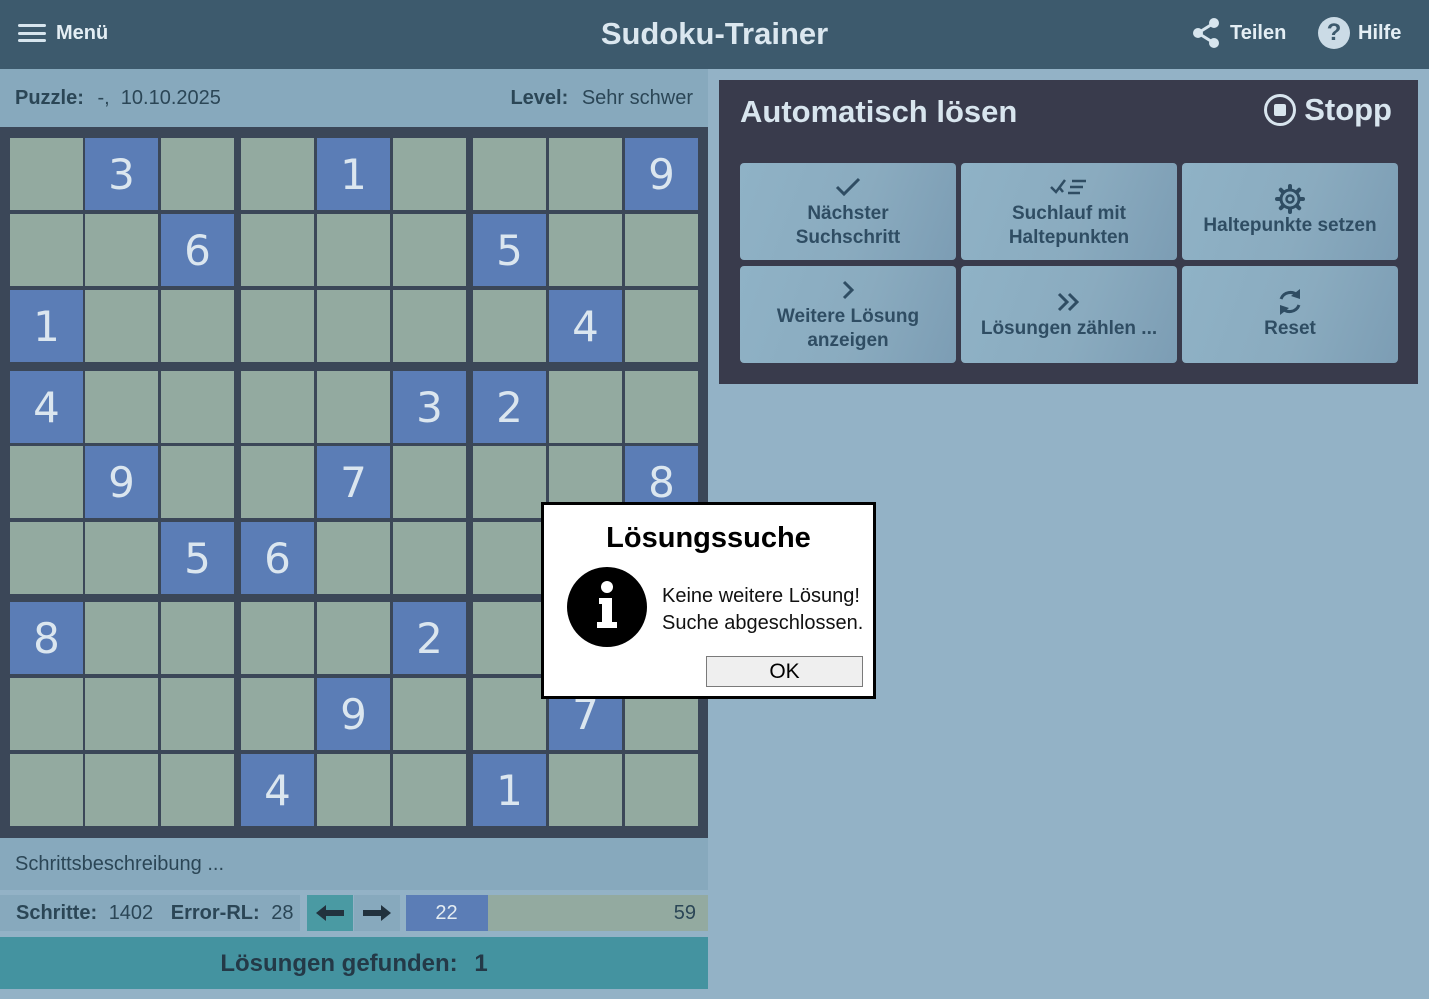  Describe the element at coordinates (1380, 32) in the screenshot. I see `help-label: Hilfe` at that location.